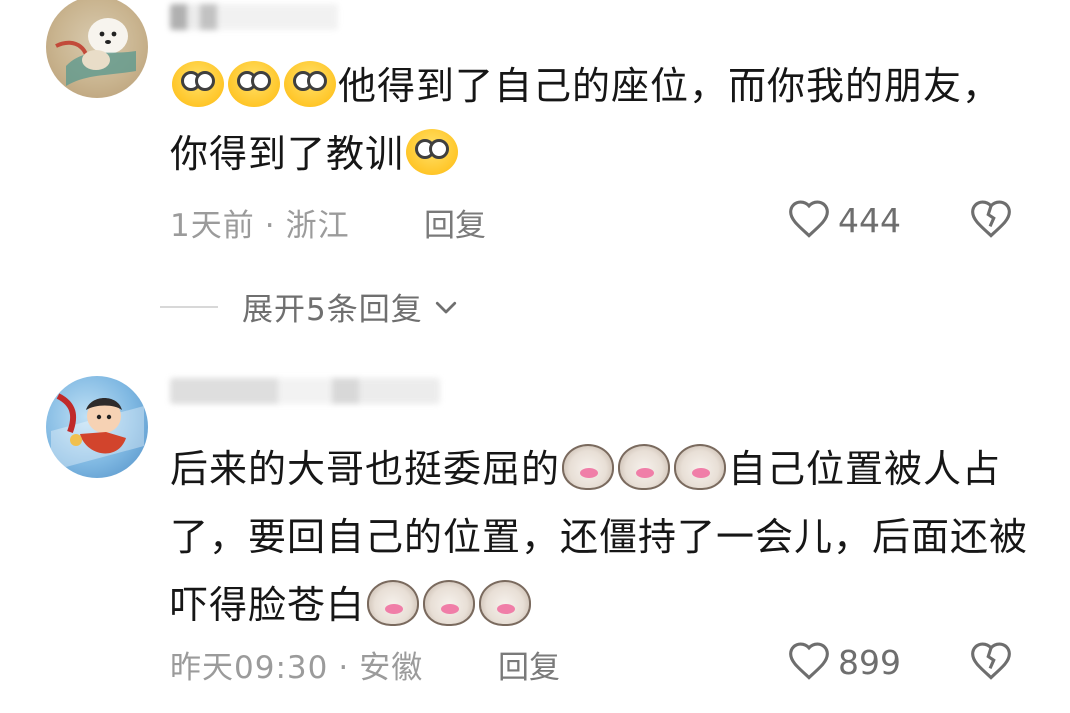  What do you see at coordinates (869, 662) in the screenshot?
I see `like-count: 899` at bounding box center [869, 662].